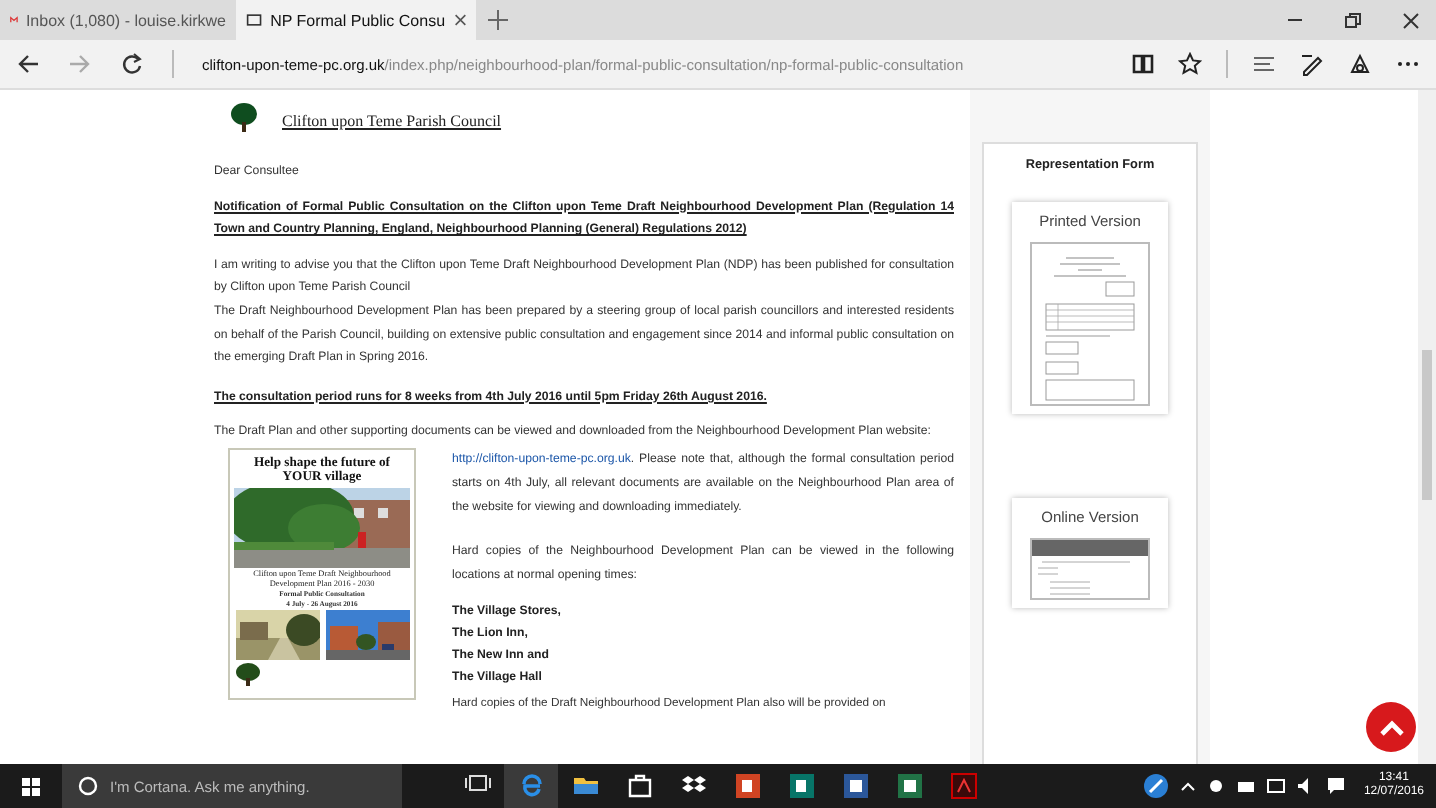  I want to click on browser-tab: NP Formal Public Consu, so click(356, 20).